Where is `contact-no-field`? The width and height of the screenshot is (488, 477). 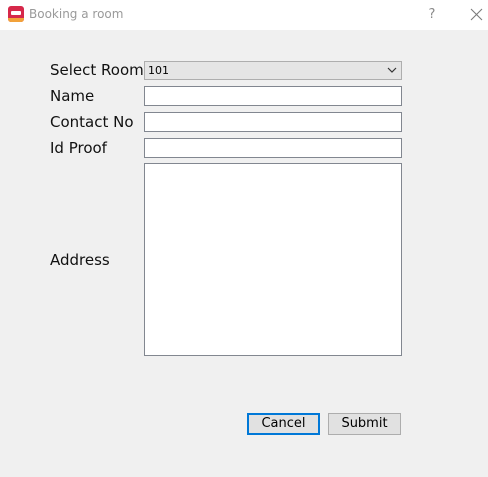 contact-no-field is located at coordinates (273, 122).